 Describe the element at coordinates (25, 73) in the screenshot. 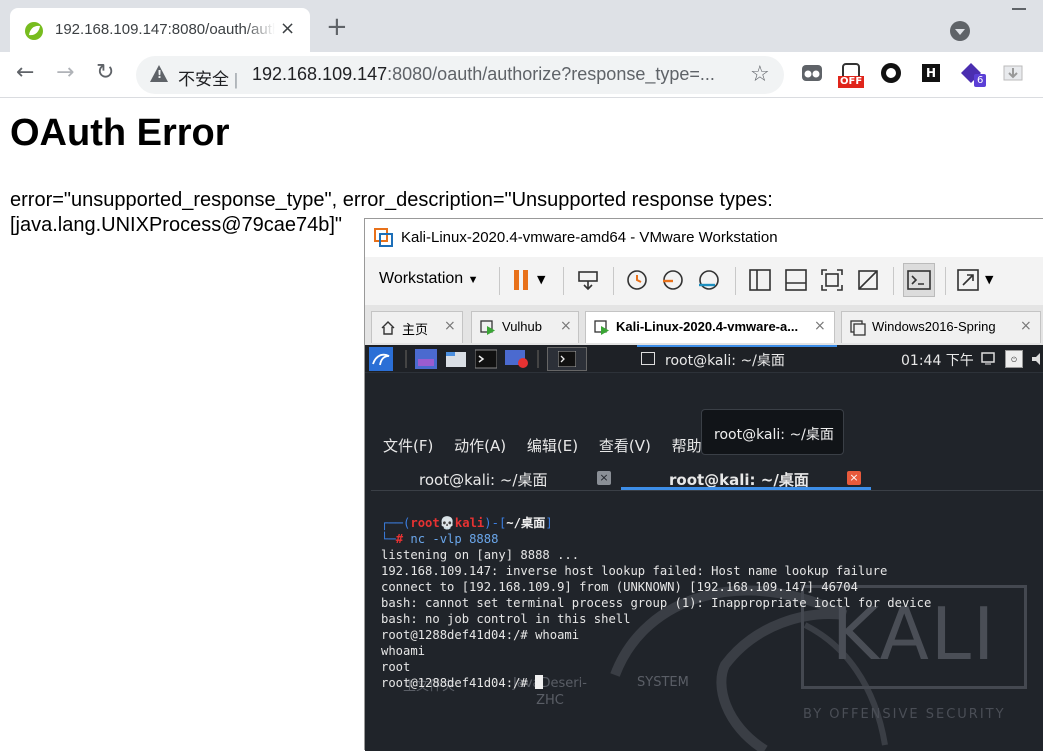

I see `back-button: ←` at that location.